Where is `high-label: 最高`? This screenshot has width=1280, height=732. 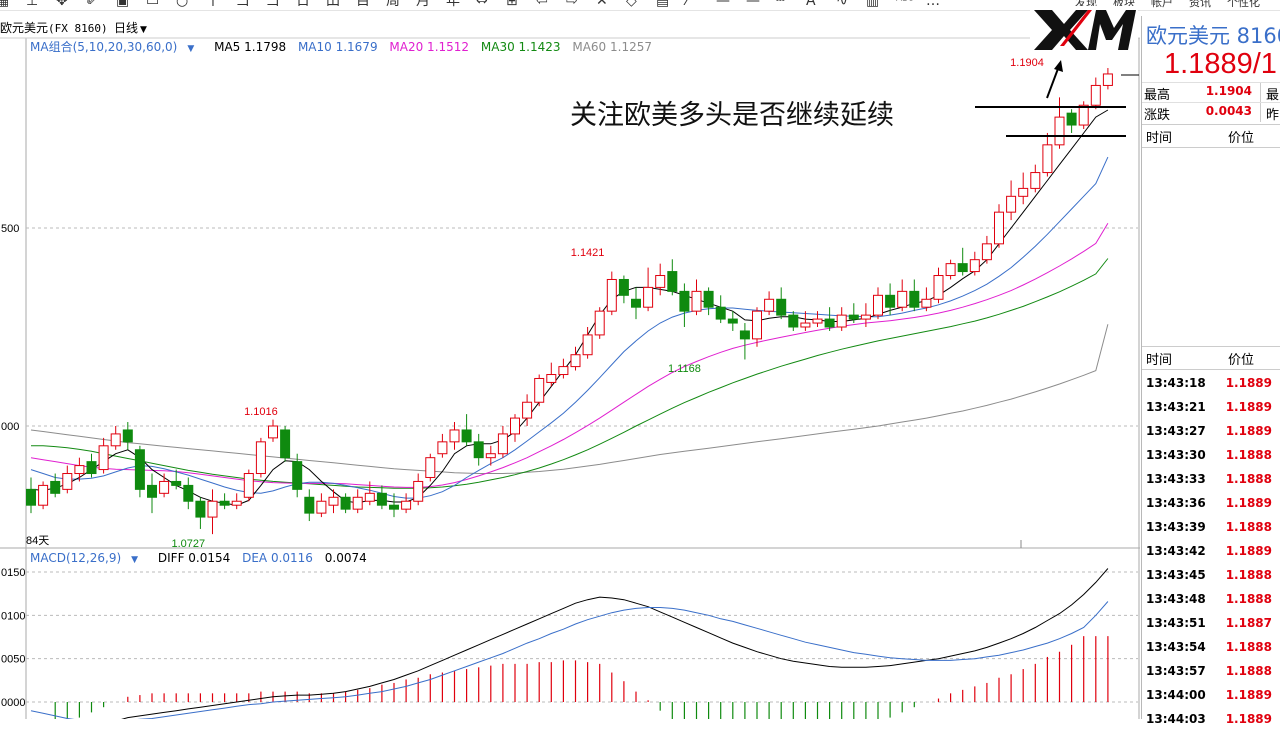 high-label: 最高 is located at coordinates (1157, 95).